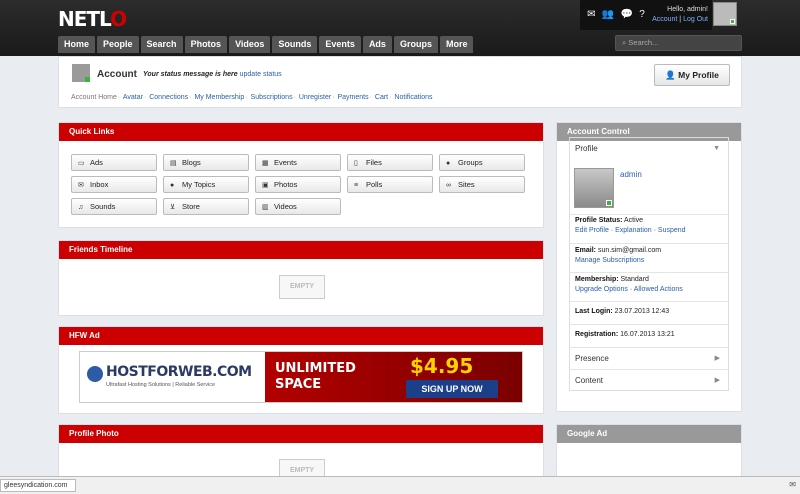 This screenshot has height=494, width=800. I want to click on site-logo: NETLO, so click(92, 19).